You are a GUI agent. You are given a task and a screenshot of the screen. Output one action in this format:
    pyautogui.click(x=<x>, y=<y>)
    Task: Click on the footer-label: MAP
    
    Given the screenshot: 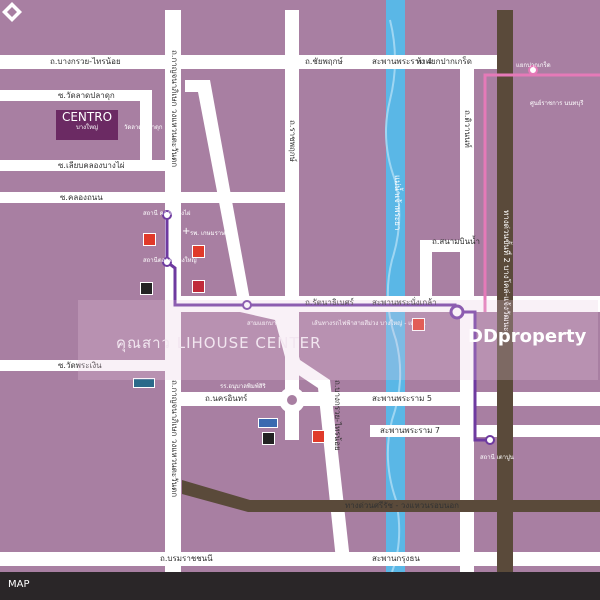 What is the action you would take?
    pyautogui.click(x=19, y=584)
    